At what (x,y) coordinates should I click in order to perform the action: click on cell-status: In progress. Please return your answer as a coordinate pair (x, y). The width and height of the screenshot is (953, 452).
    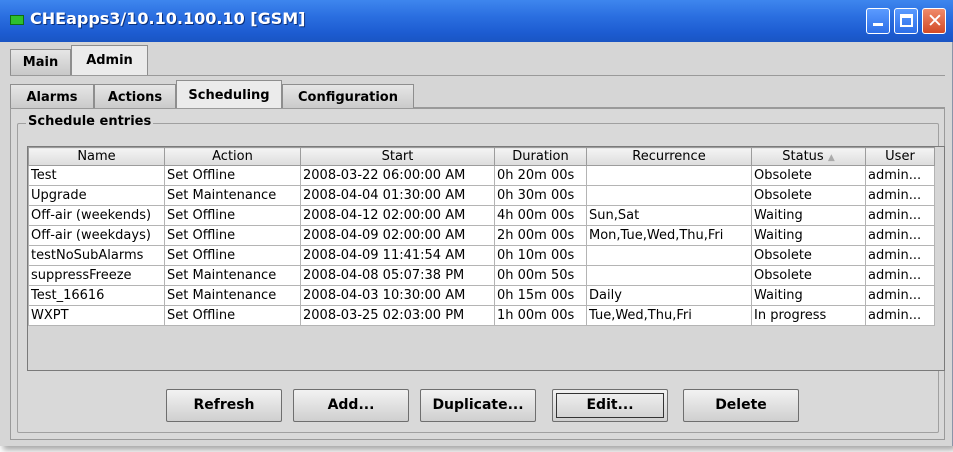
    Looking at the image, I should click on (808, 315).